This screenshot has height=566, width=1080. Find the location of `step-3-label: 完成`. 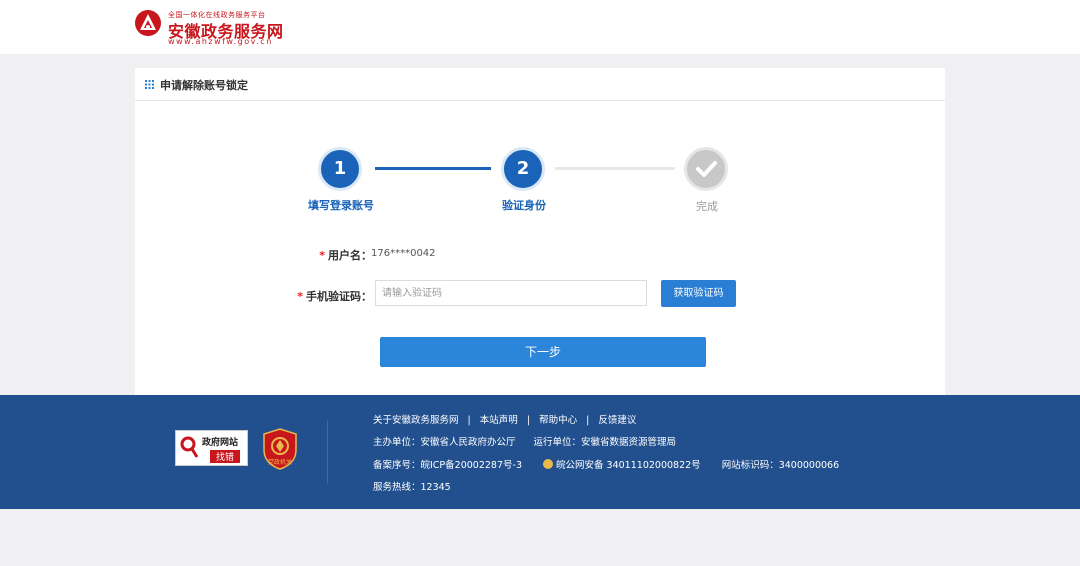

step-3-label: 完成 is located at coordinates (707, 206).